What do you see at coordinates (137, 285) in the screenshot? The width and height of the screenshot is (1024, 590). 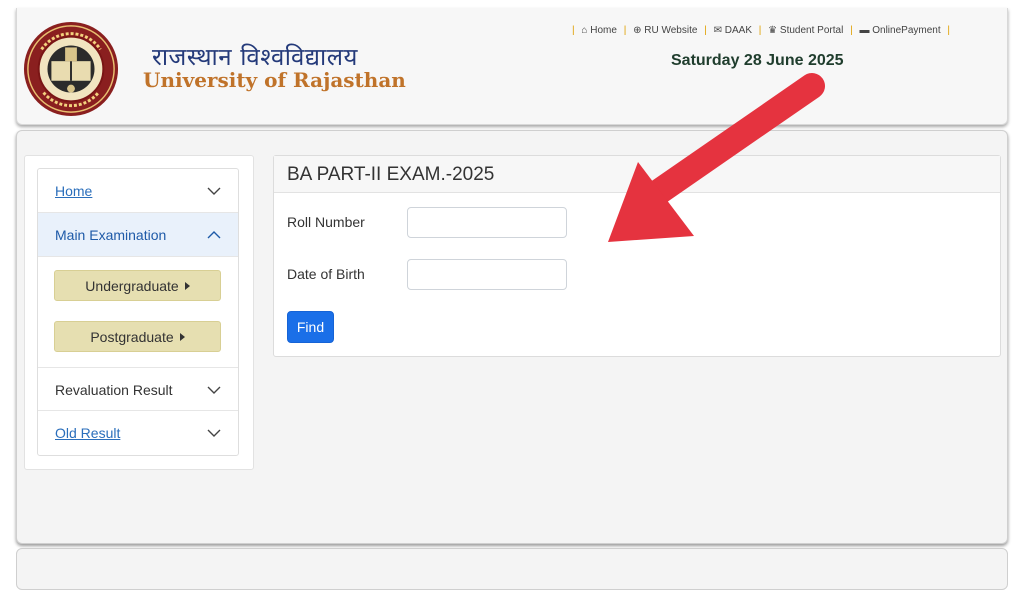 I see `undergraduate-button: Undergraduate` at bounding box center [137, 285].